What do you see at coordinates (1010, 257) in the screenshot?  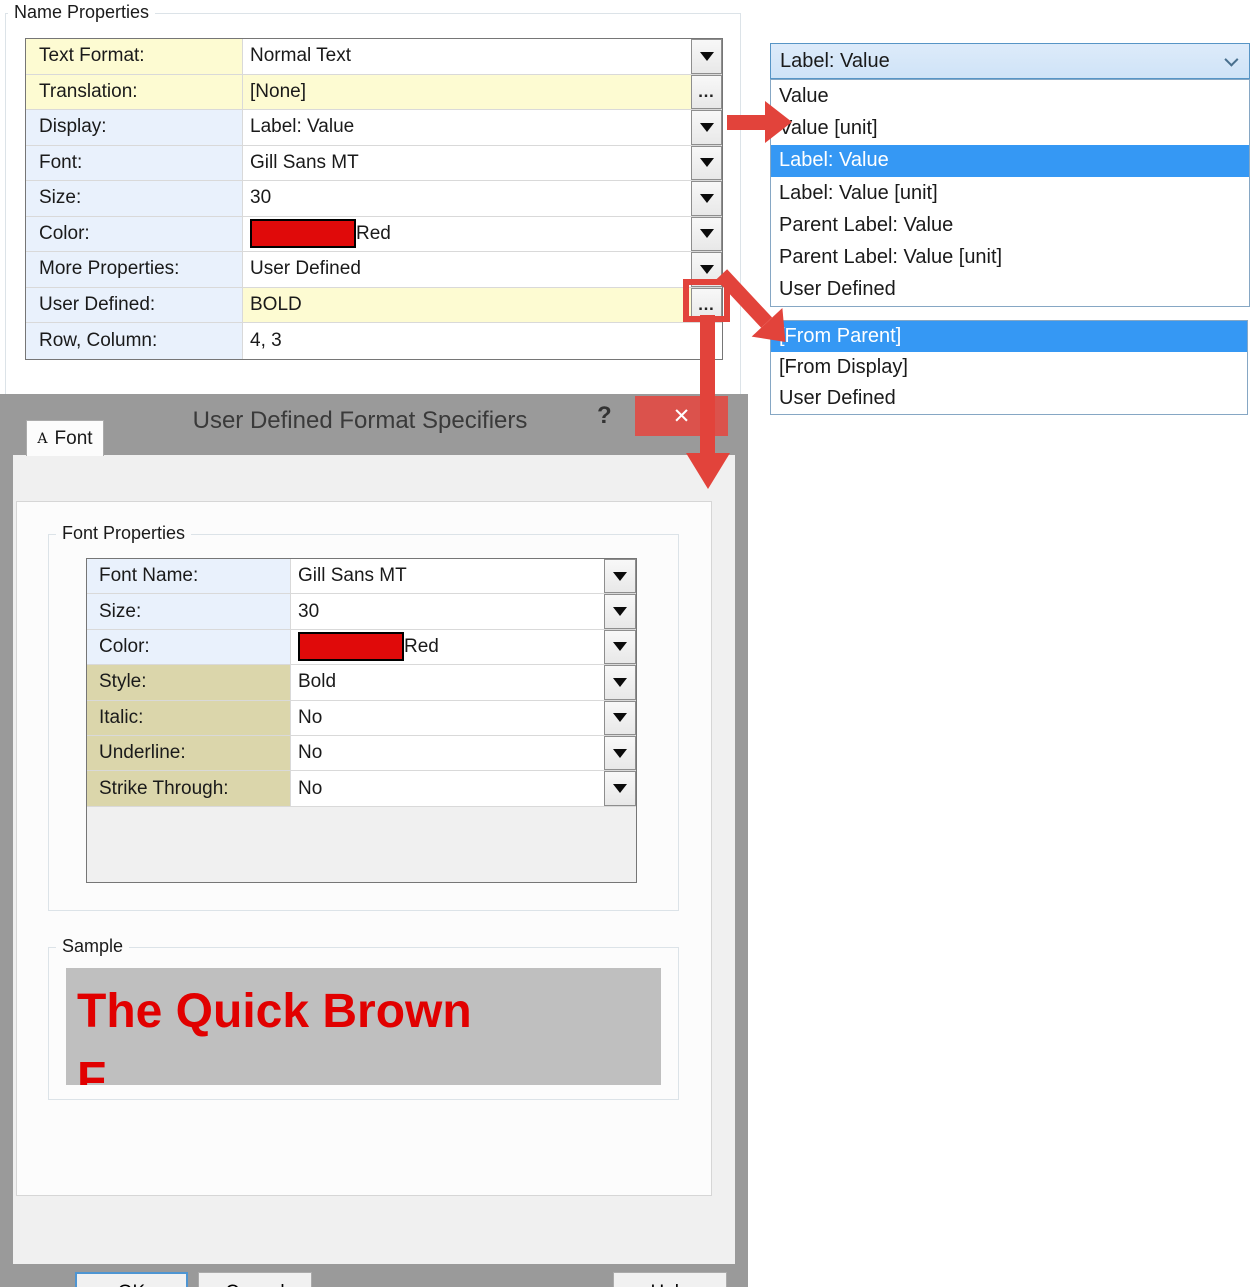 I see `list-item: Parent Label: Value [unit]` at bounding box center [1010, 257].